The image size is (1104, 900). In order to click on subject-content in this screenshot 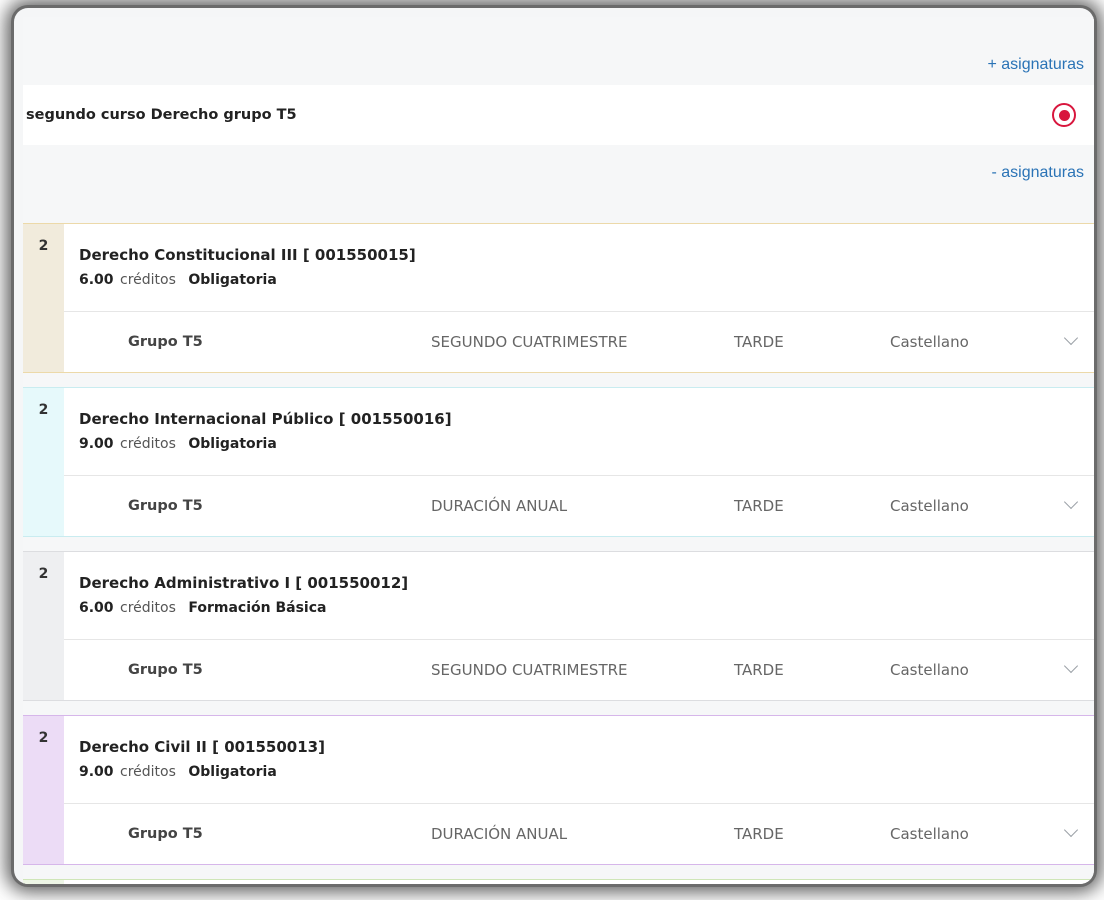, I will do `click(579, 882)`.